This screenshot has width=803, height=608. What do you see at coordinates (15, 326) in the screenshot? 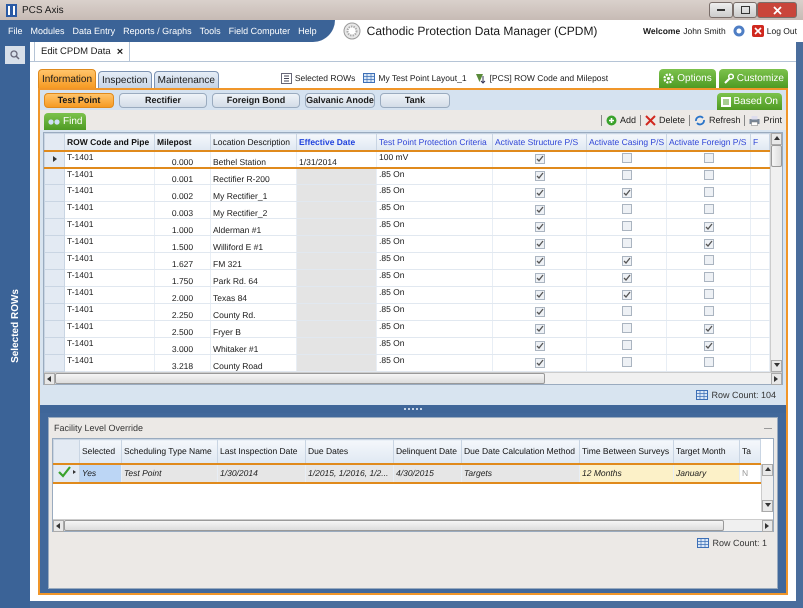
I see `sidebar-label: Selected ROWs` at bounding box center [15, 326].